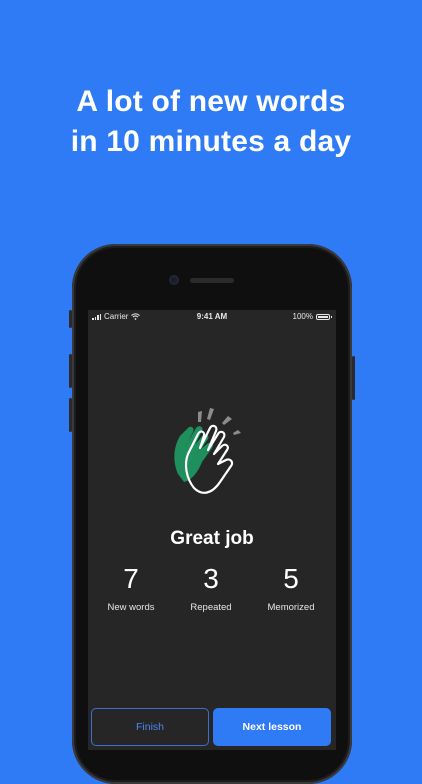 The height and width of the screenshot is (784, 422). Describe the element at coordinates (212, 280) in the screenshot. I see `earpiece-speaker` at that location.